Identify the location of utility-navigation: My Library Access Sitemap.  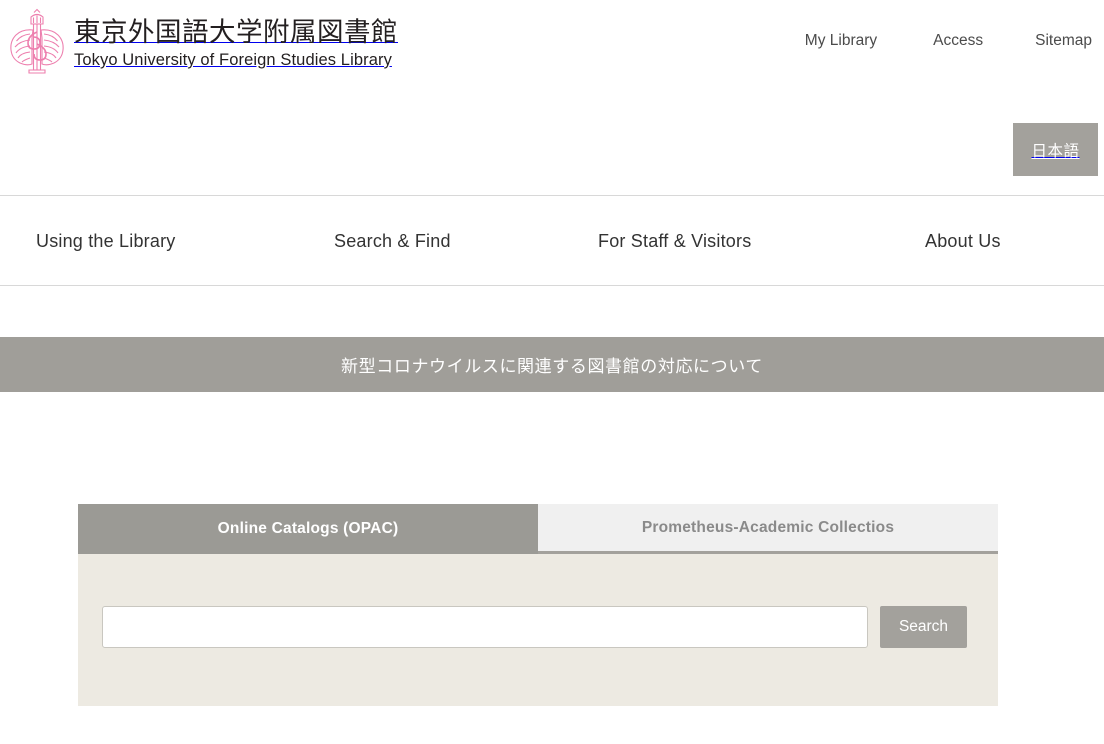
(948, 41).